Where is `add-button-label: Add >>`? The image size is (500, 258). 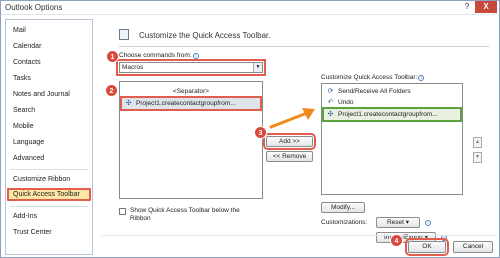 add-button-label: Add >> is located at coordinates (289, 141).